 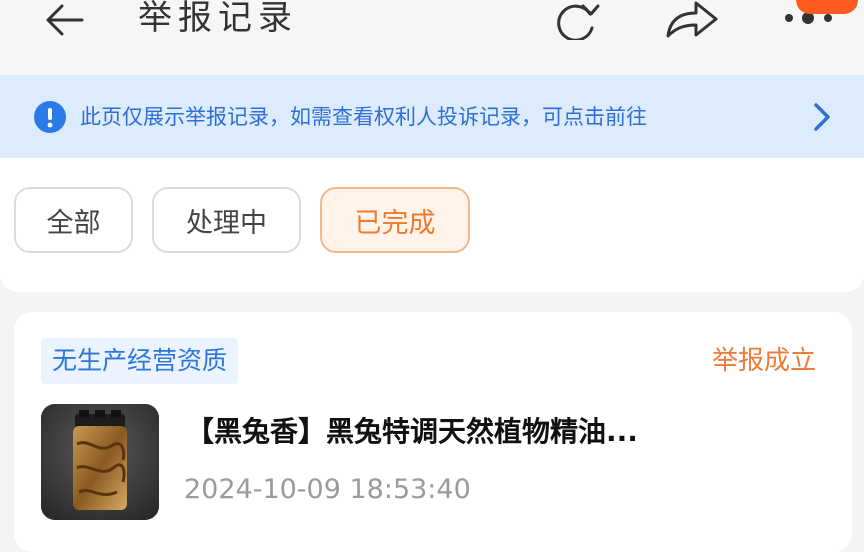 I want to click on refresh-icon, so click(x=578, y=23).